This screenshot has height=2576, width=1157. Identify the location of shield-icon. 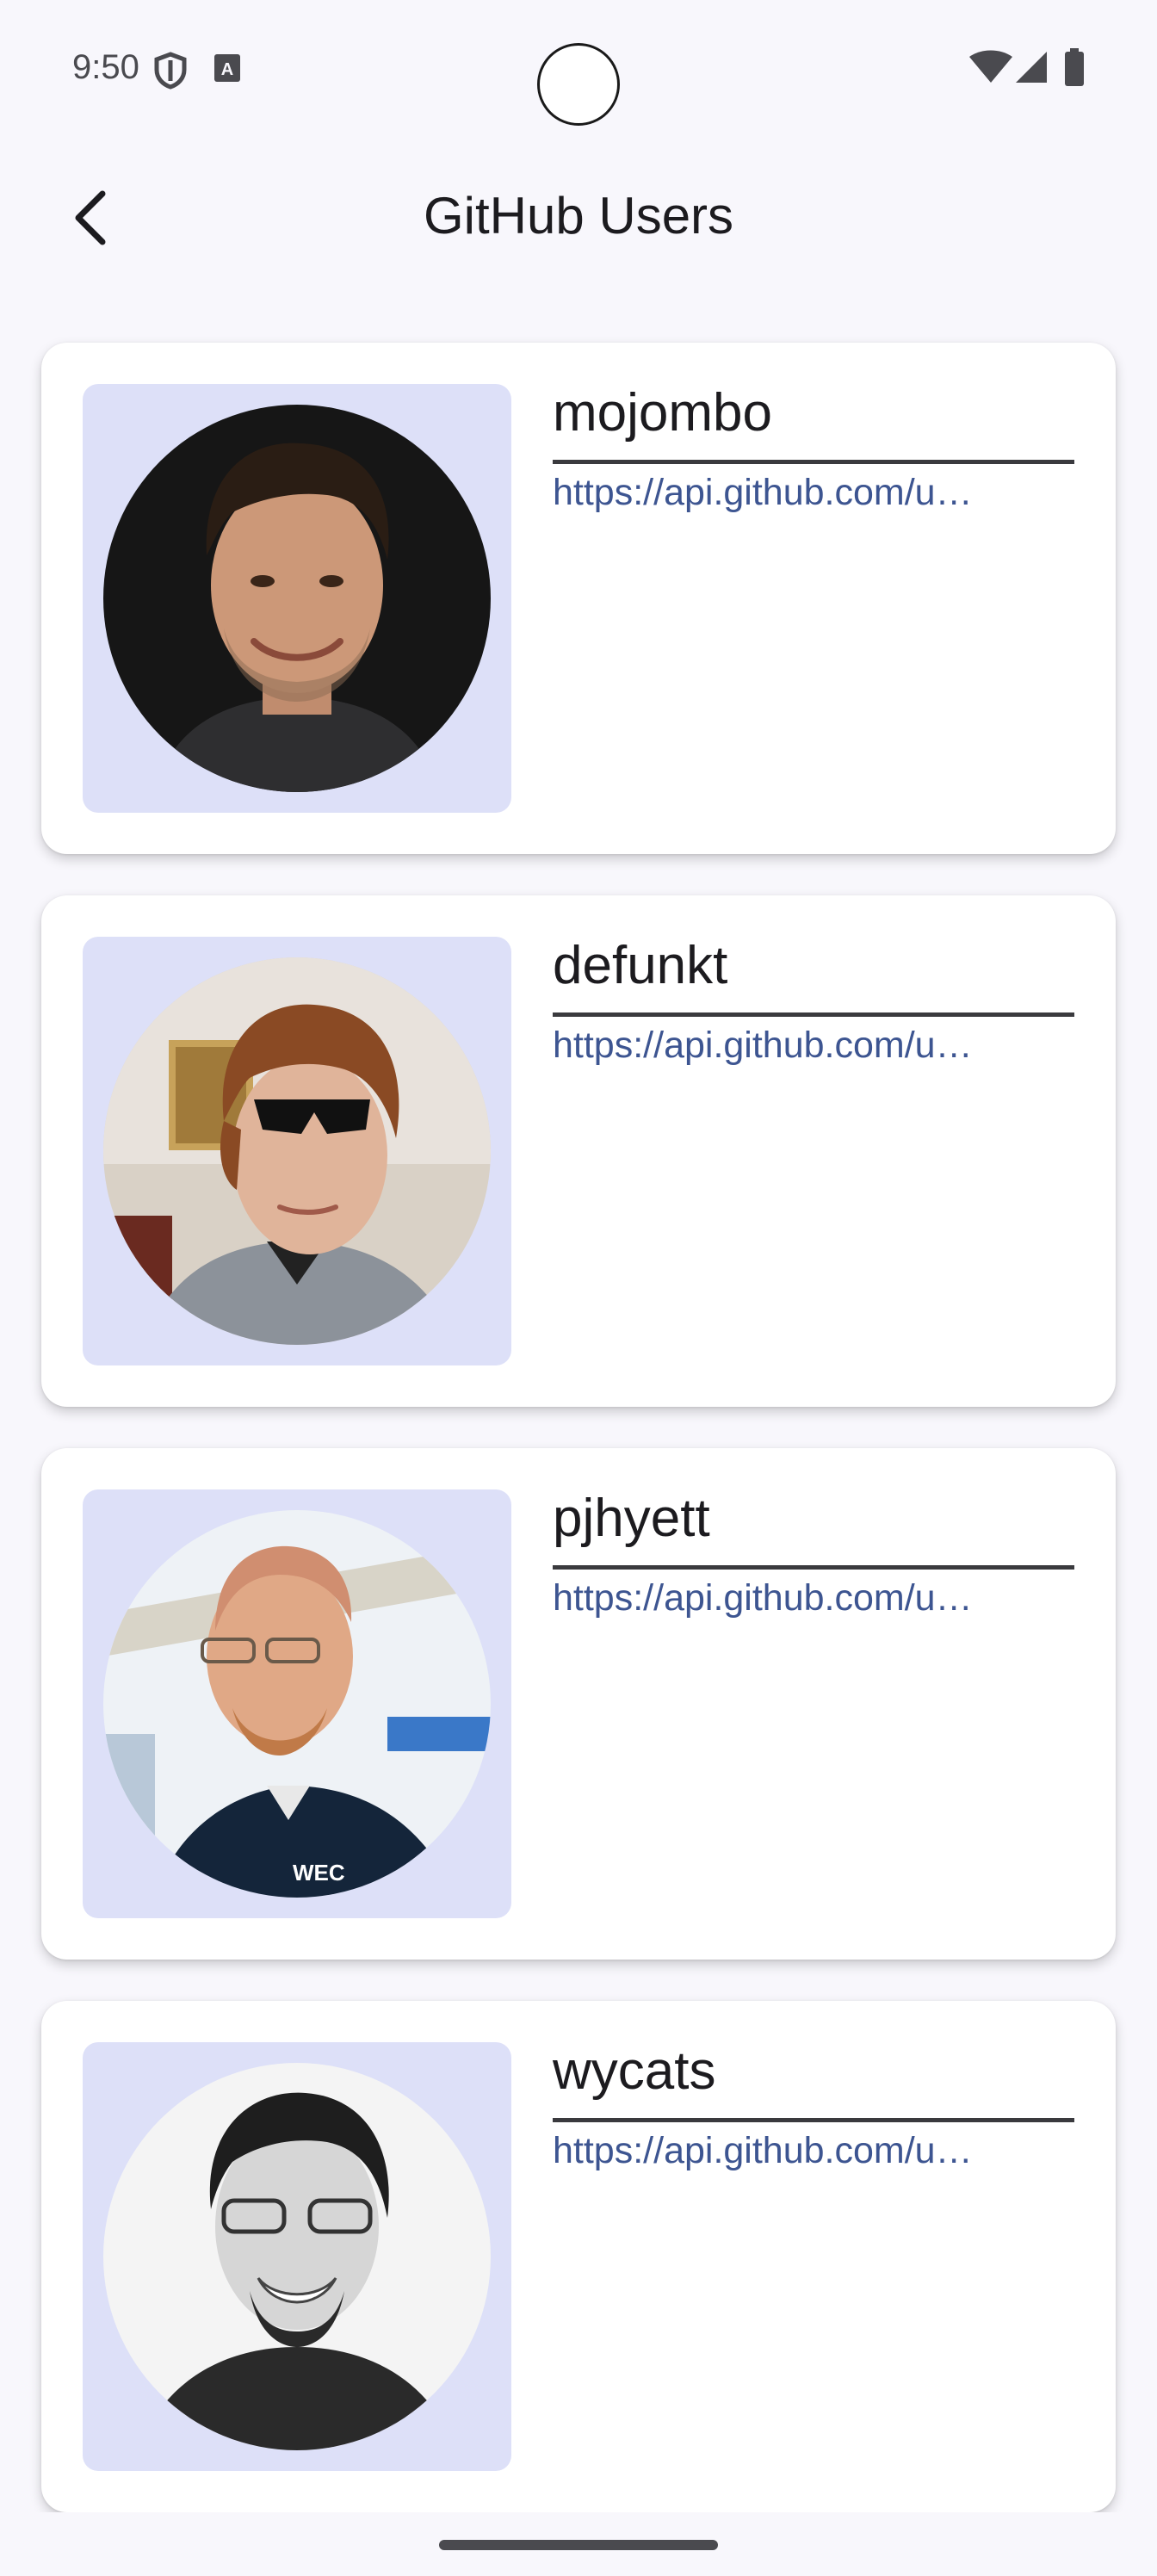
(170, 73).